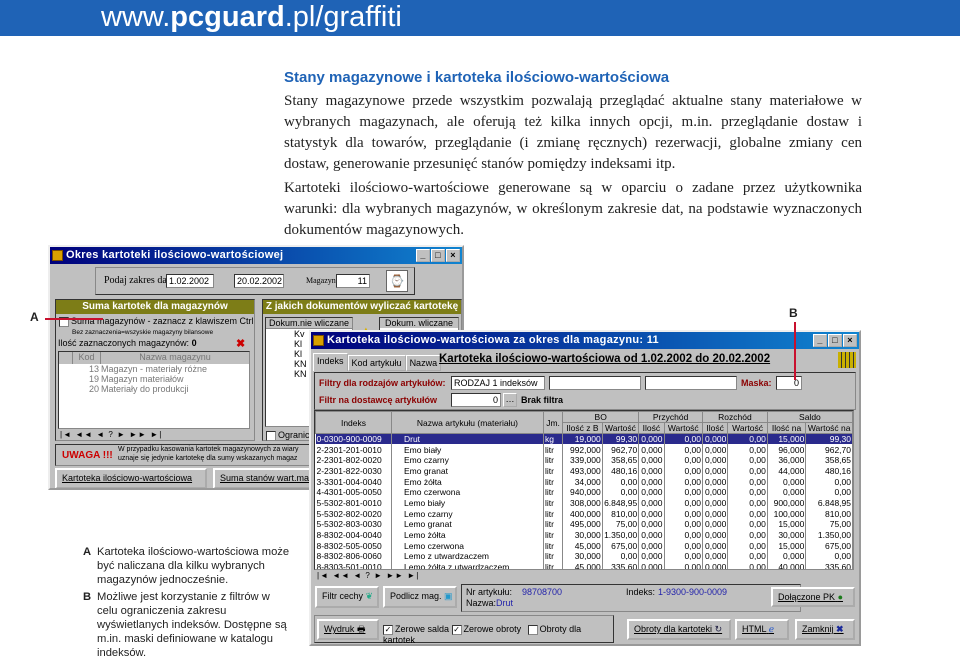 The image size is (960, 660). Describe the element at coordinates (683, 428) in the screenshot. I see `col-przychod-wartosc: Wartość` at that location.